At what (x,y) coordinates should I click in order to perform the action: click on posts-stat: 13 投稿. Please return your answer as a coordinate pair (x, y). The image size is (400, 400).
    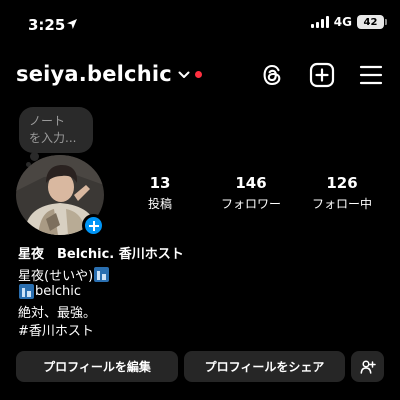
    Looking at the image, I should click on (160, 193).